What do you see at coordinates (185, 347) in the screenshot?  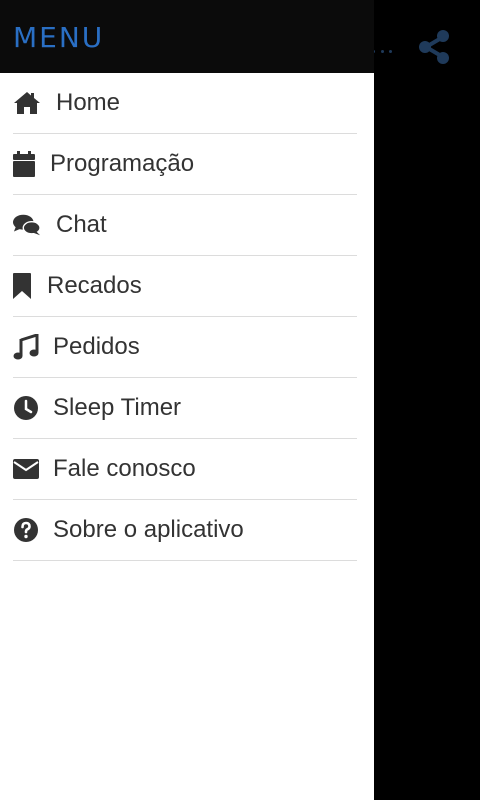 I see `menu-item-pedidos: Pedidos` at bounding box center [185, 347].